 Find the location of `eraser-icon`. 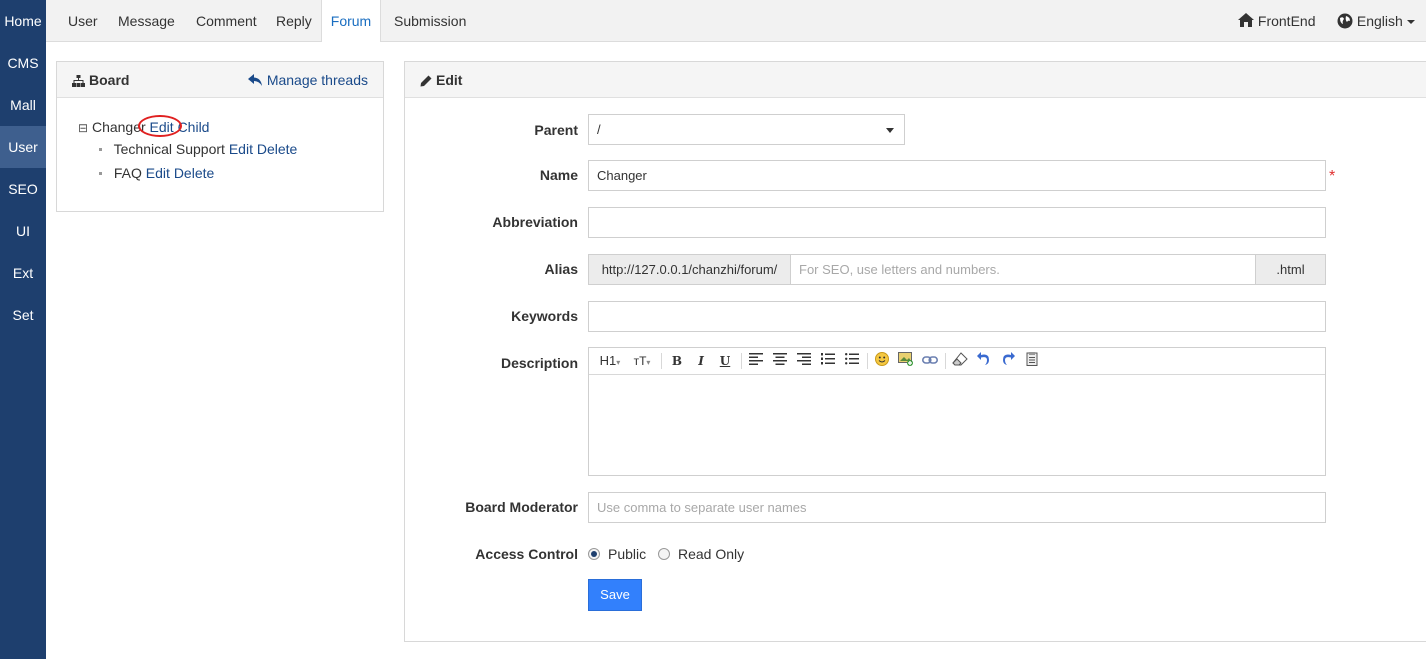

eraser-icon is located at coordinates (960, 361).